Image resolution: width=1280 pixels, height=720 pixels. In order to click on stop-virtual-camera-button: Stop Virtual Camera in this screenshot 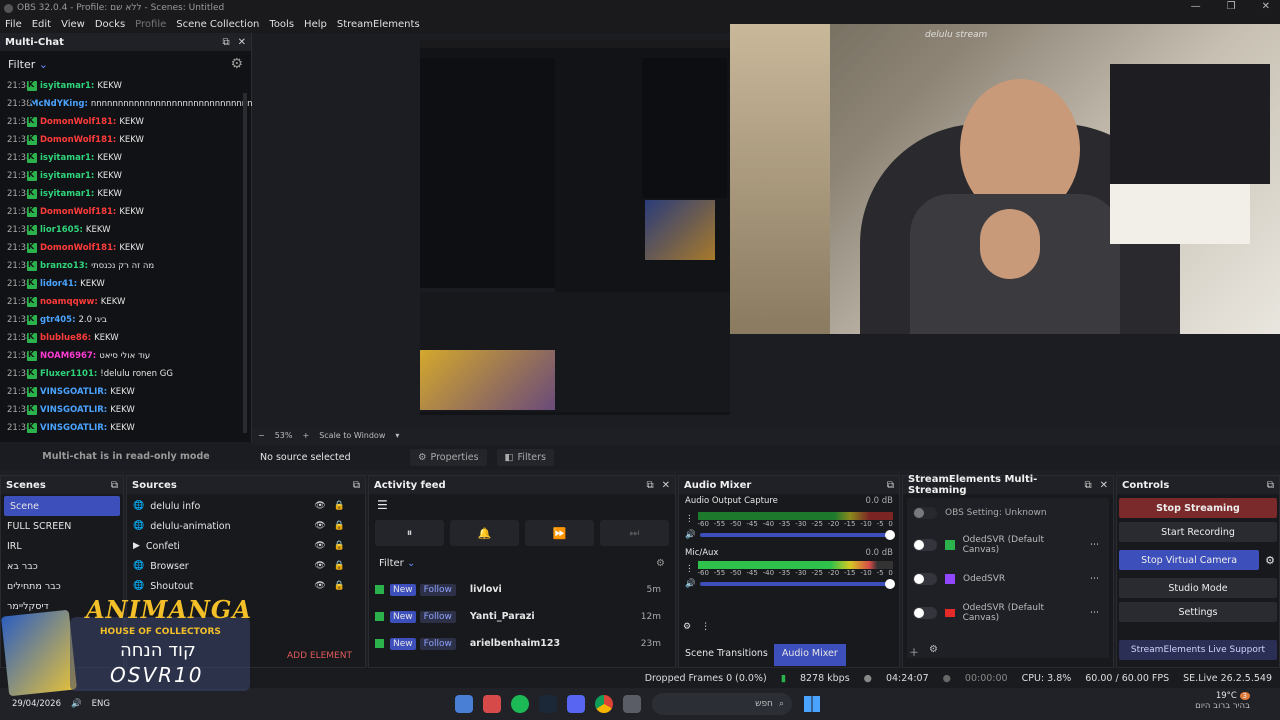, I will do `click(1189, 560)`.